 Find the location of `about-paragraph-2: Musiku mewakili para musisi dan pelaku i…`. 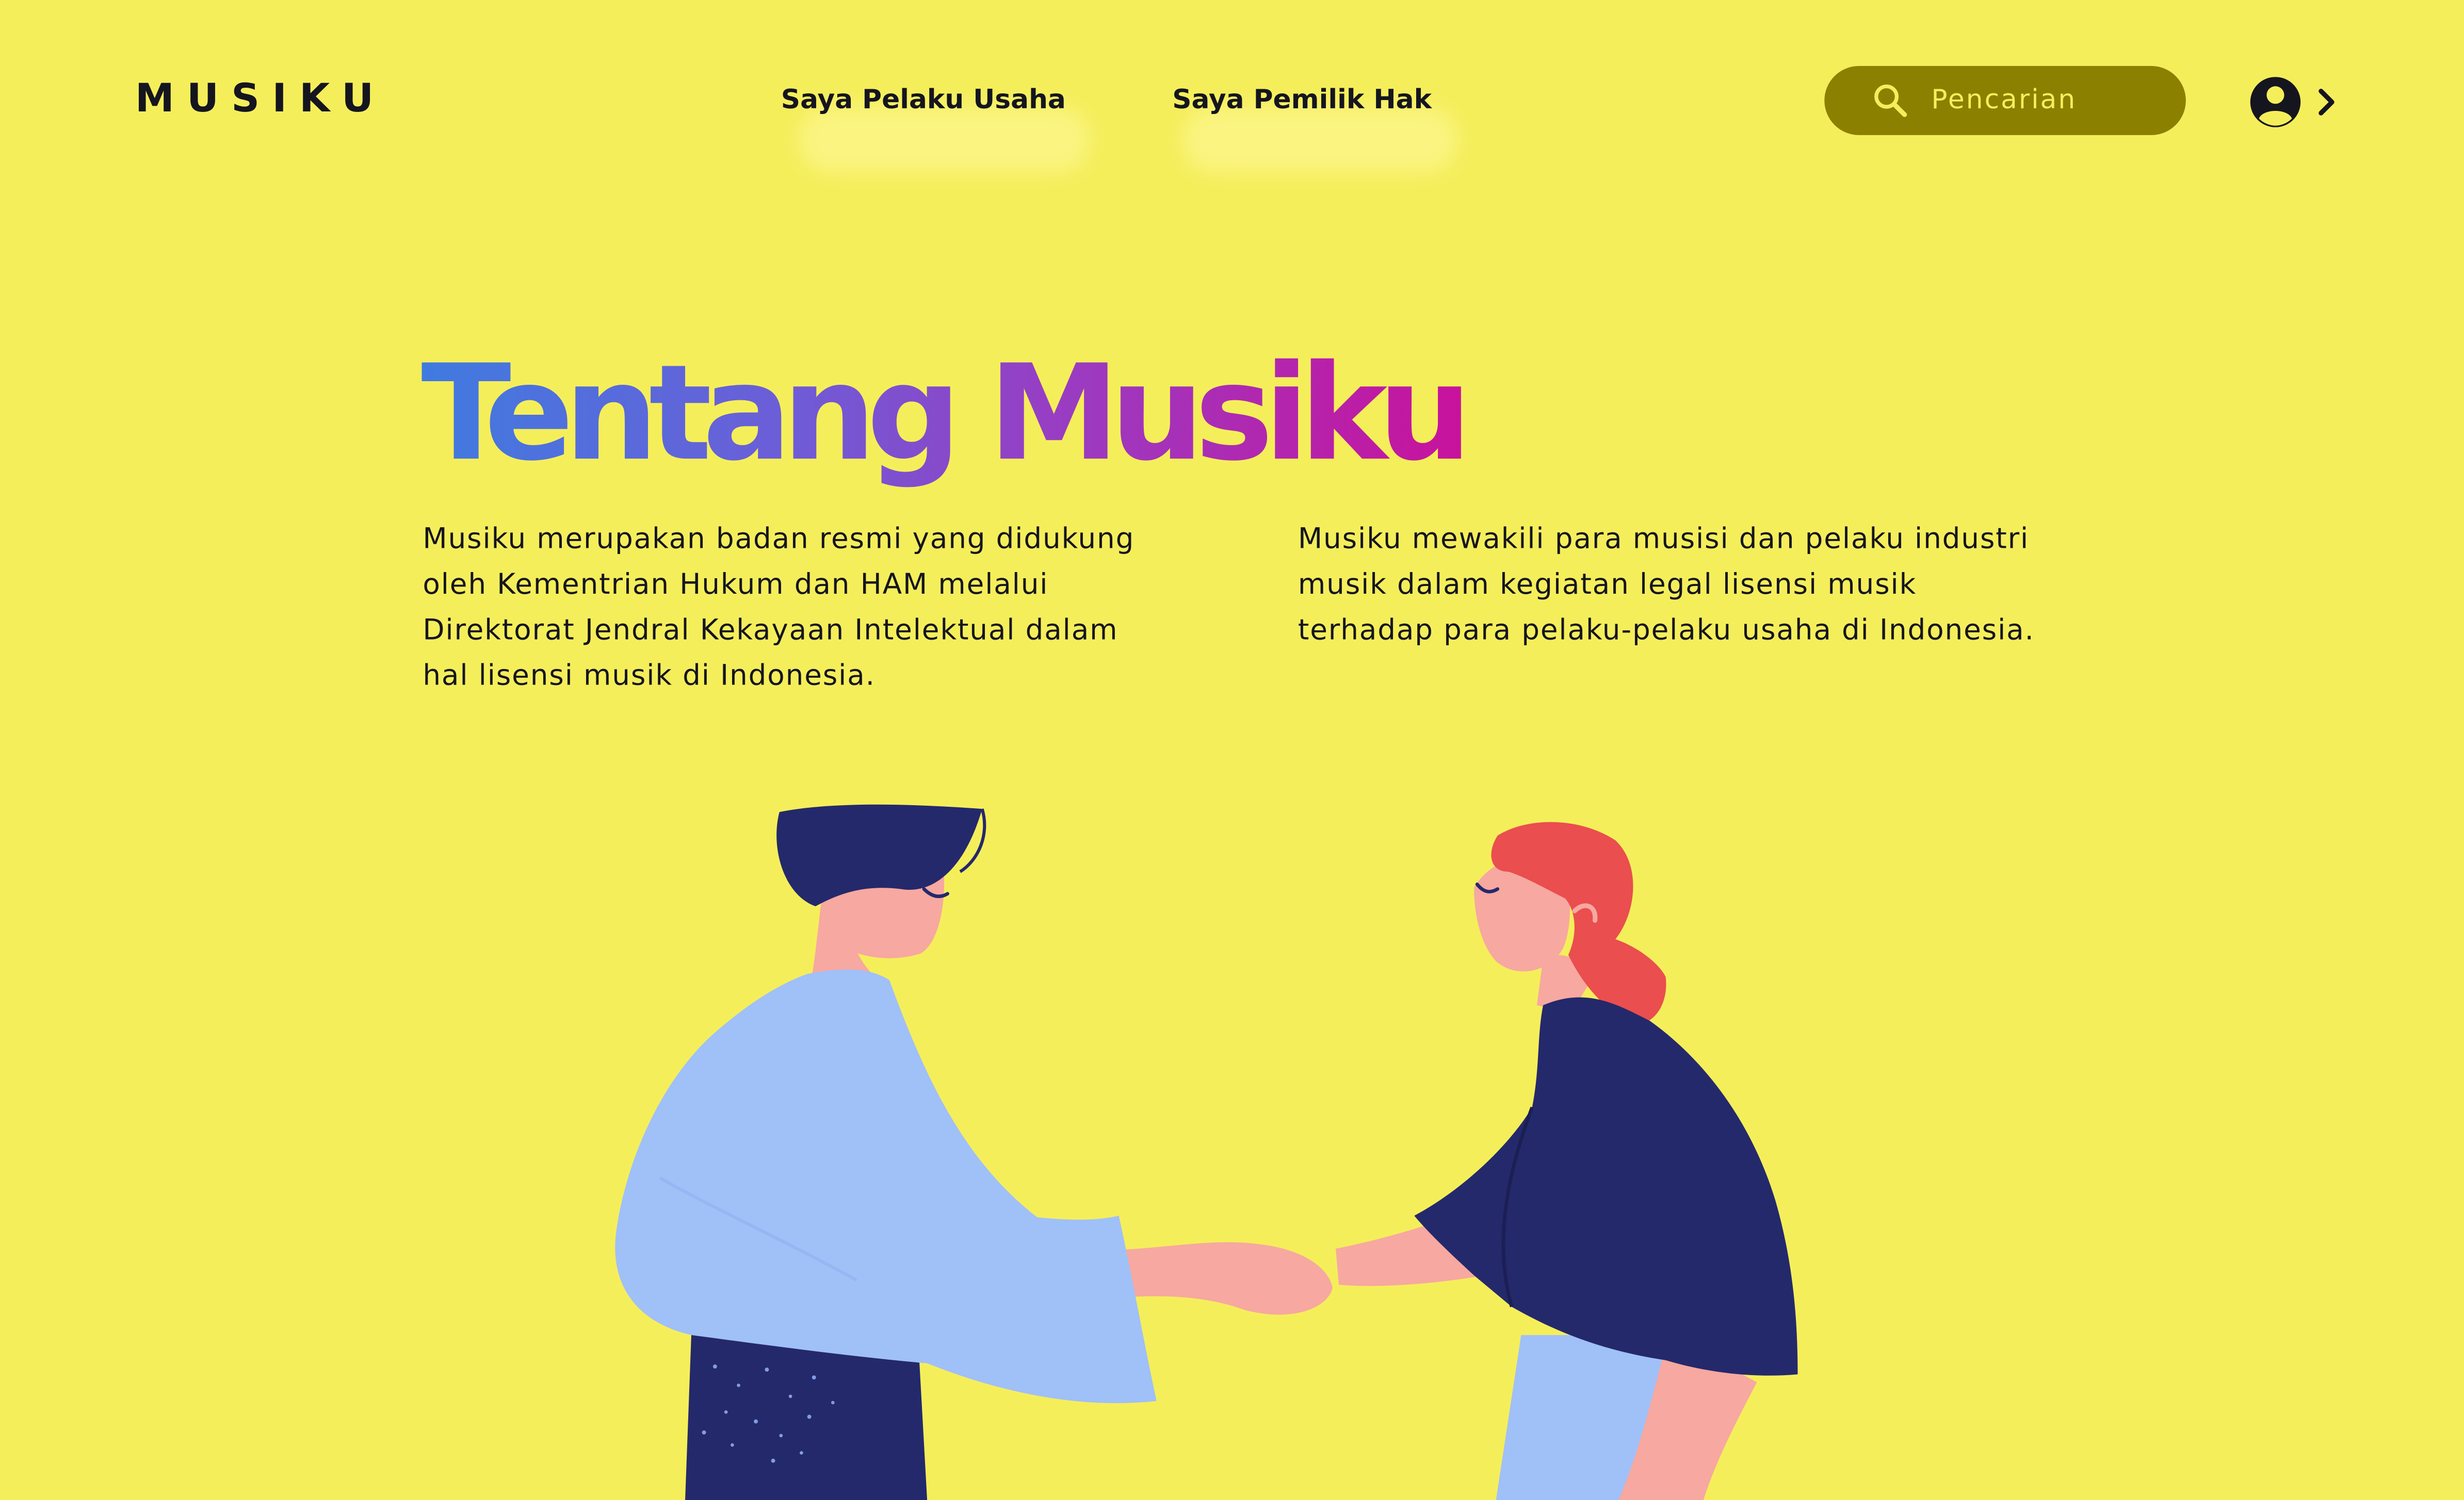

about-paragraph-2: Musiku mewakili para musisi dan pelaku i… is located at coordinates (1666, 585).